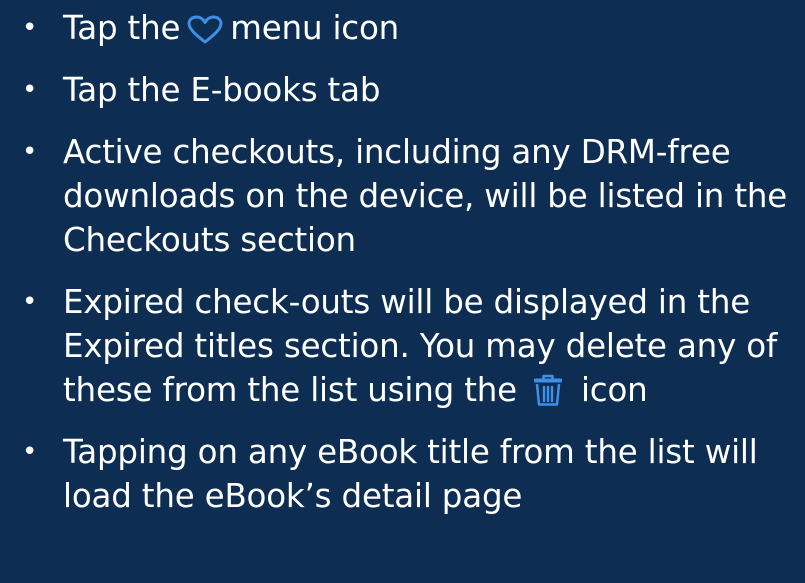 The image size is (805, 583). Describe the element at coordinates (411, 28) in the screenshot. I see `list-item: • Tap the menu icon` at that location.